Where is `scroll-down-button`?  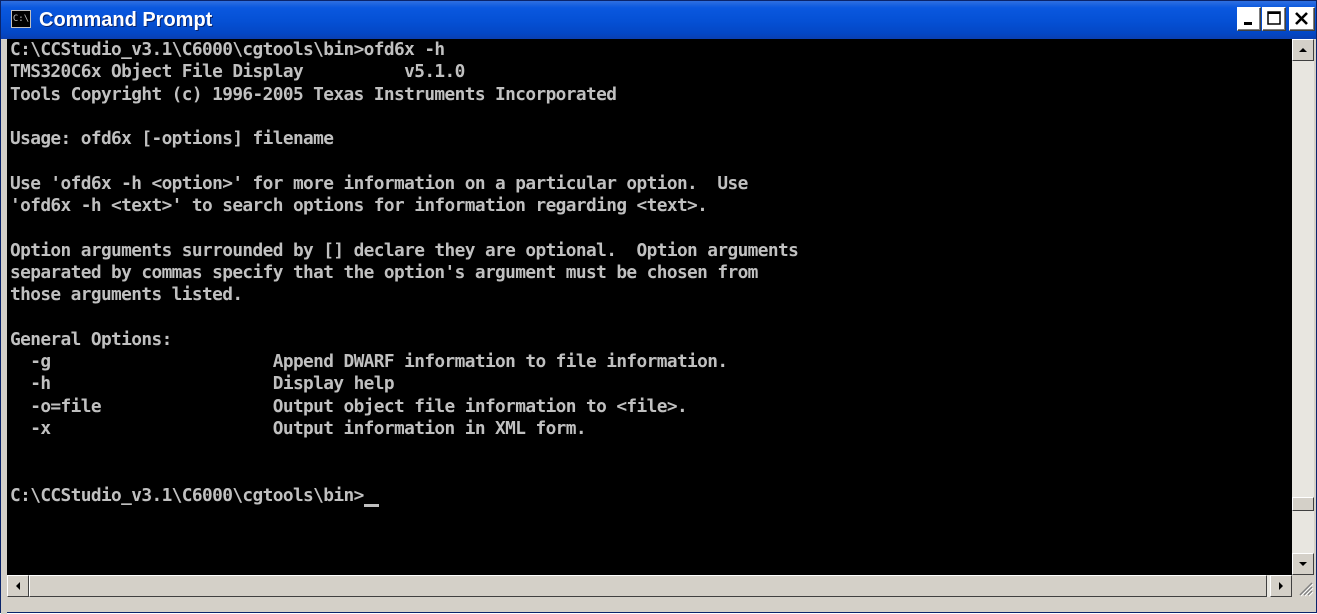
scroll-down-button is located at coordinates (1303, 564).